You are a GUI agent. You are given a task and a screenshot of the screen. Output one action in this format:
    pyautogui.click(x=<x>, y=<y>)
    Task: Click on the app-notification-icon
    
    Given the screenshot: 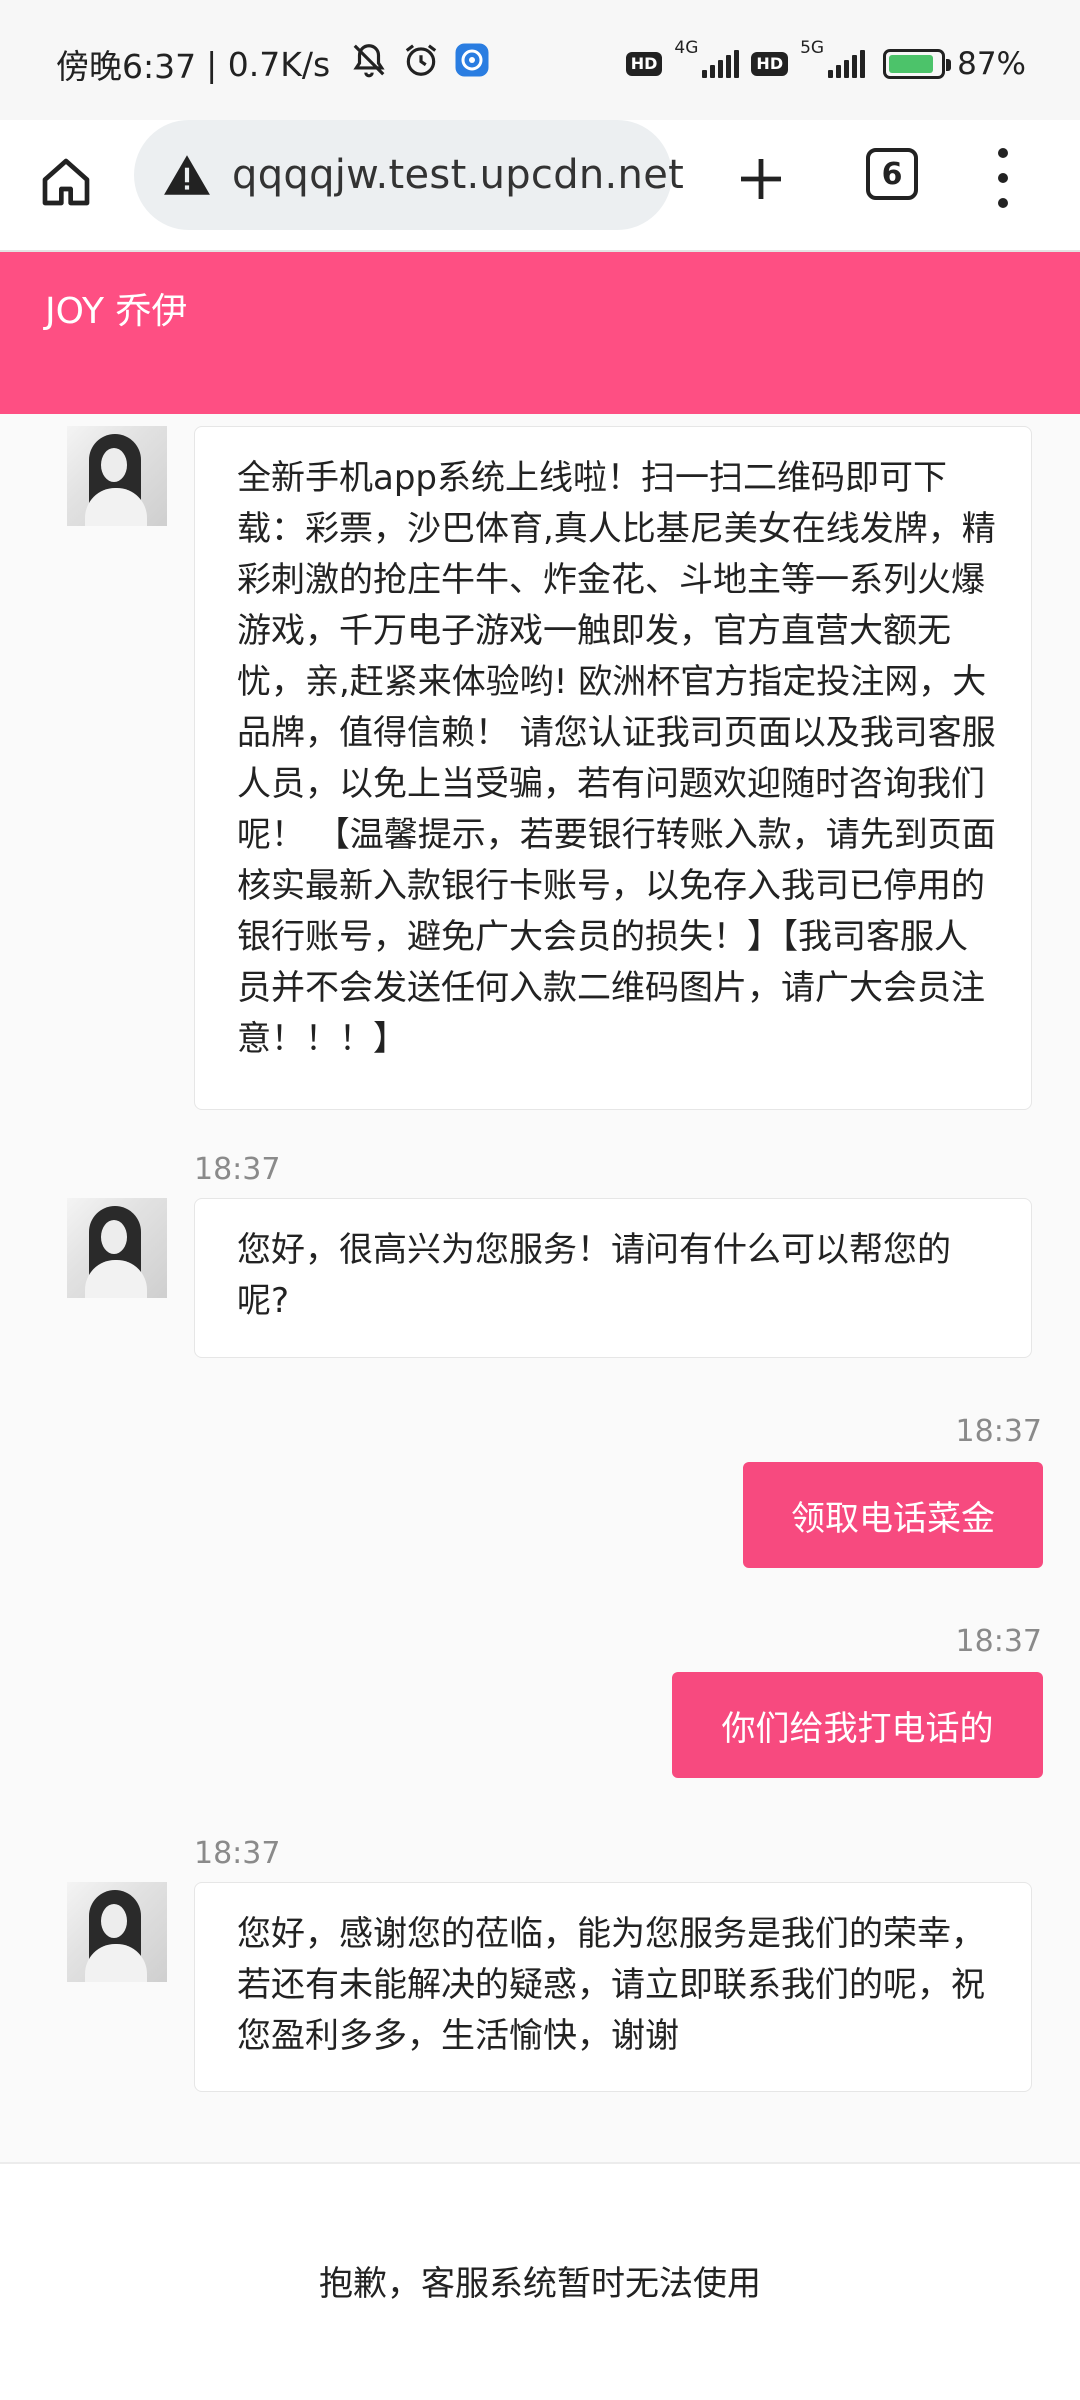 What is the action you would take?
    pyautogui.click(x=472, y=64)
    